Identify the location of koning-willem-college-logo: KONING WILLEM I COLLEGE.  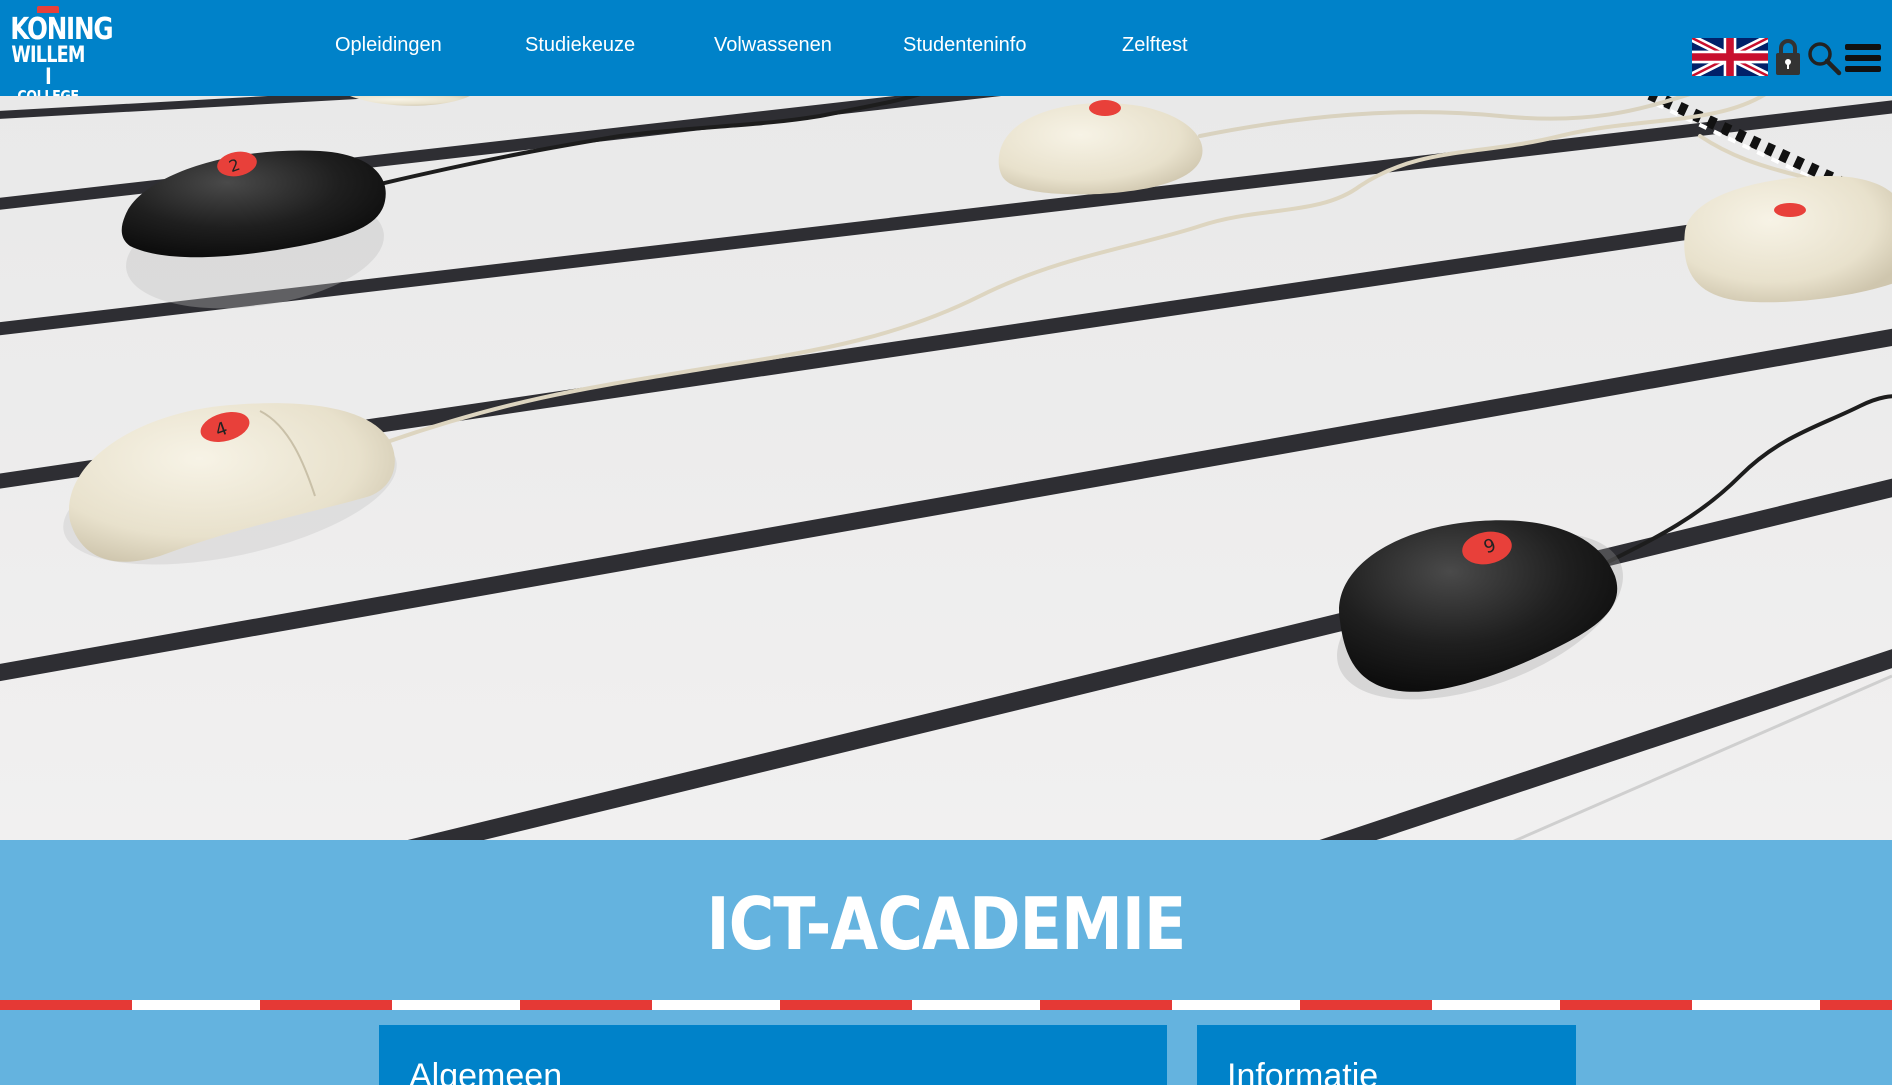
(58, 55).